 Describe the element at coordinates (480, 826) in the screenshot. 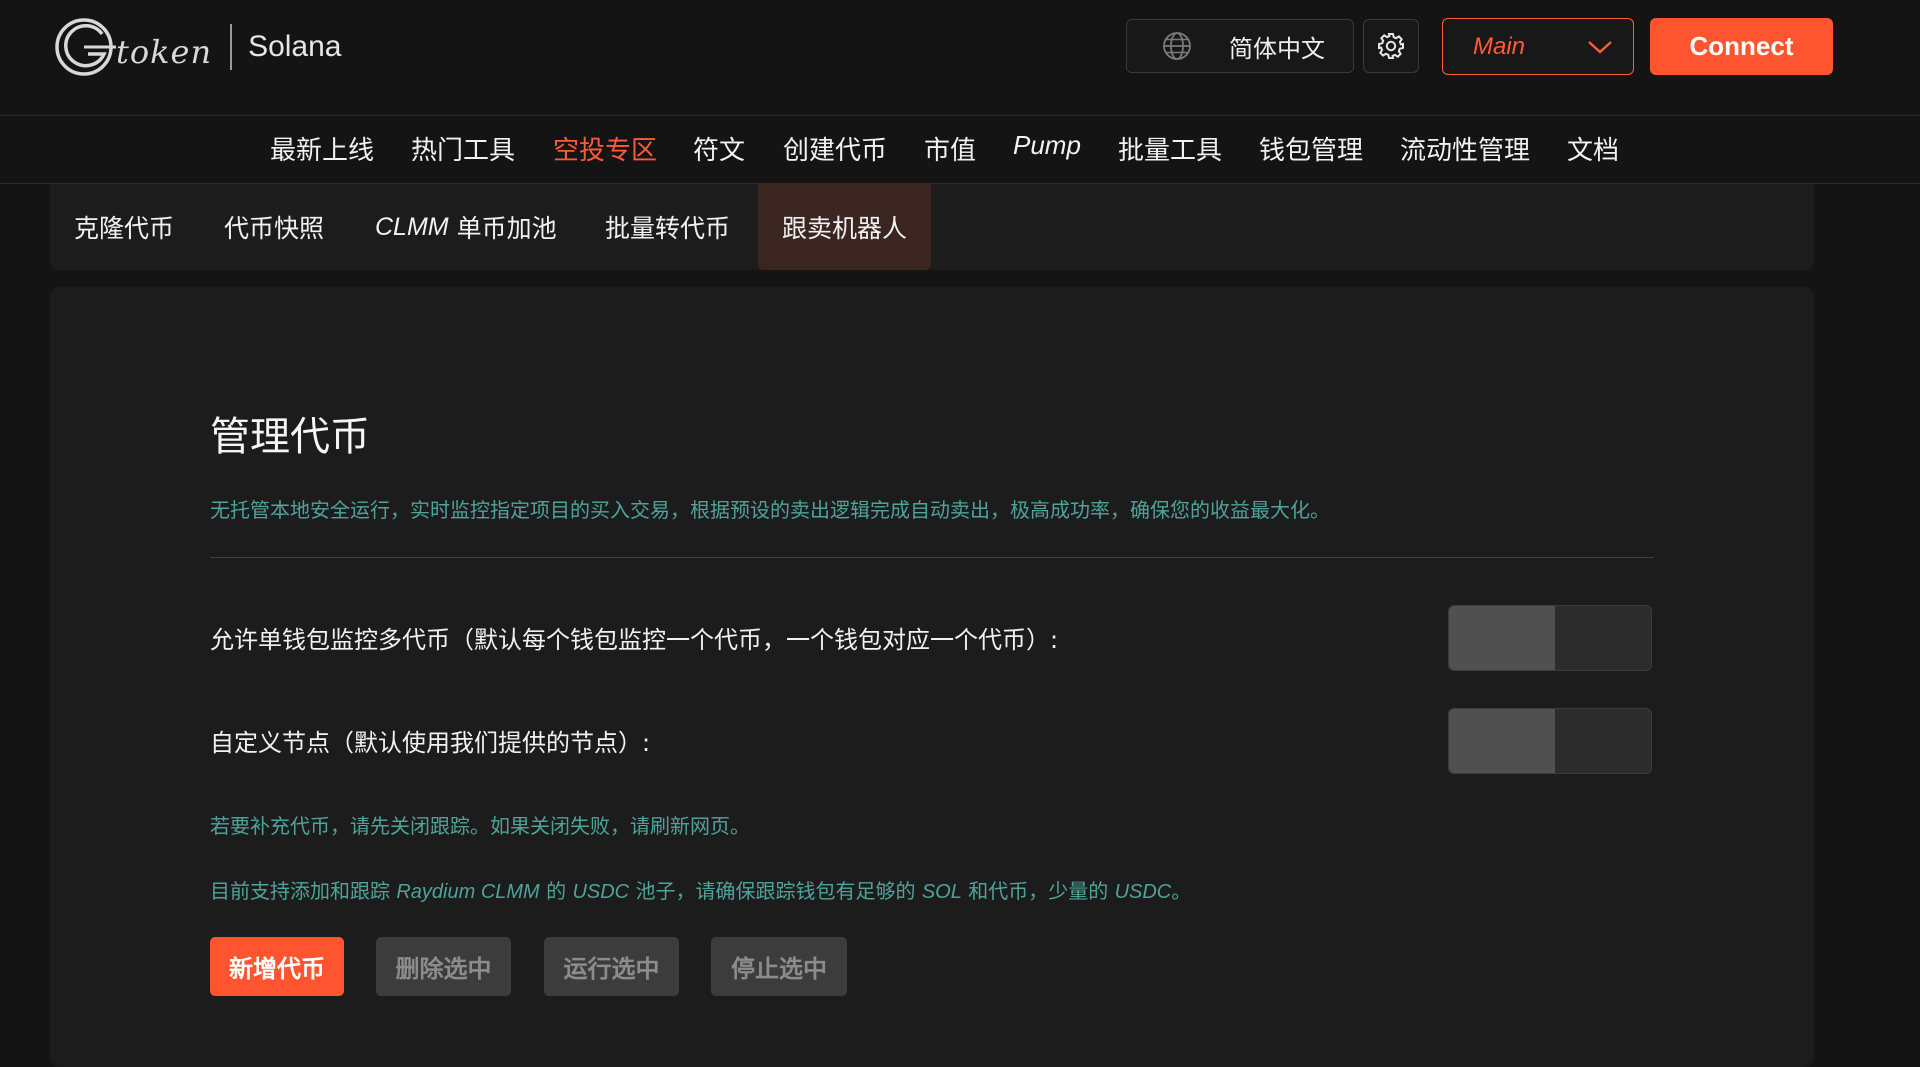

I see `supplement-note: 若要补充代币，请先关闭跟踪。如果关闭失败，请刷新网页。` at that location.